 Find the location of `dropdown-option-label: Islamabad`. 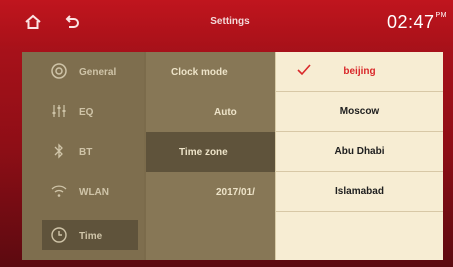

dropdown-option-label: Islamabad is located at coordinates (359, 191).